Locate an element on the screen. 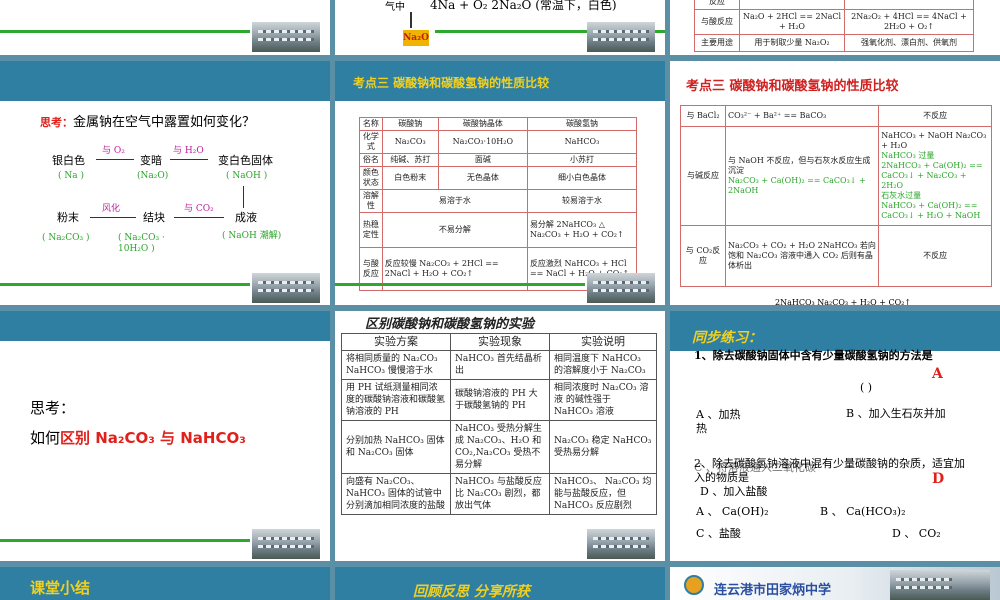  table-row: 俗名 纯碱、苏打 面碱 小苏打 is located at coordinates (498, 160).